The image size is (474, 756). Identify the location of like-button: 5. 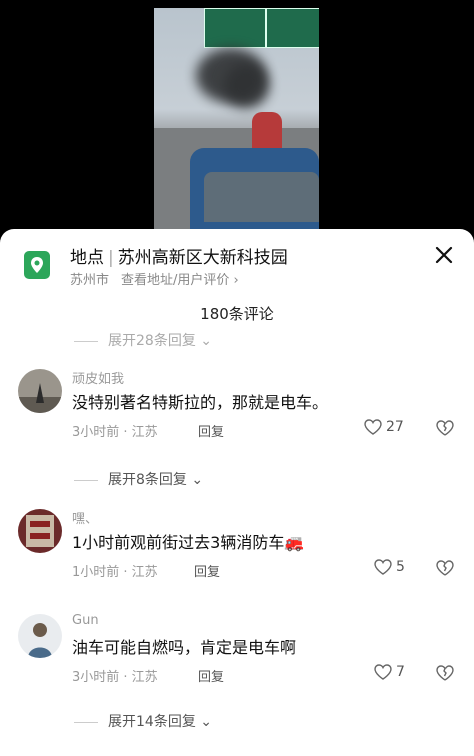
(389, 567).